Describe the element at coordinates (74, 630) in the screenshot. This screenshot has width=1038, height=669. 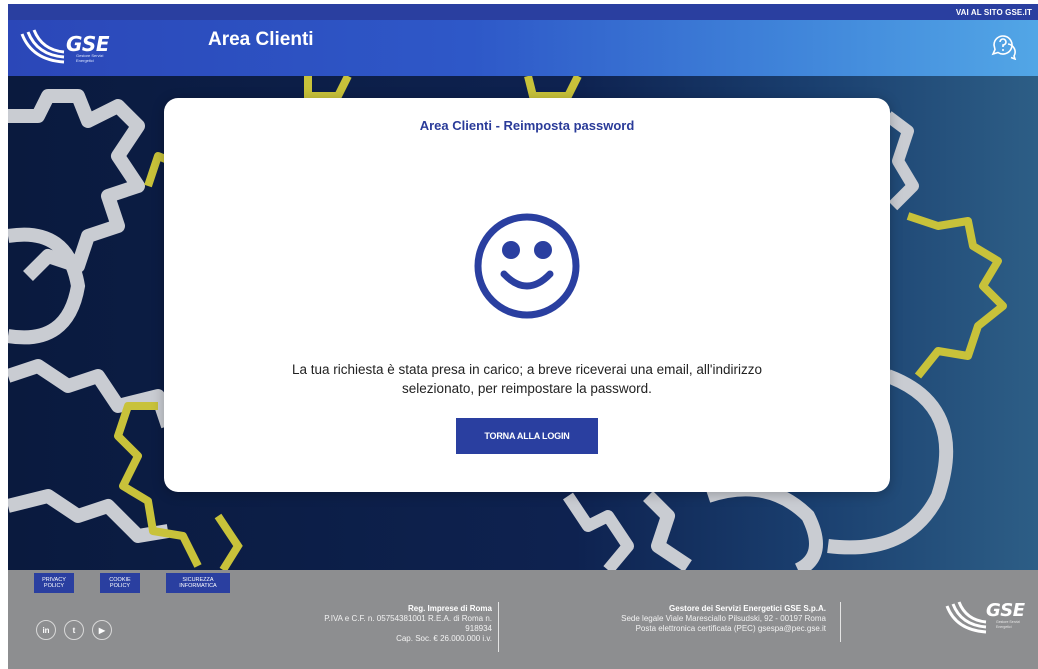
I see `twitter-icon: t` at that location.